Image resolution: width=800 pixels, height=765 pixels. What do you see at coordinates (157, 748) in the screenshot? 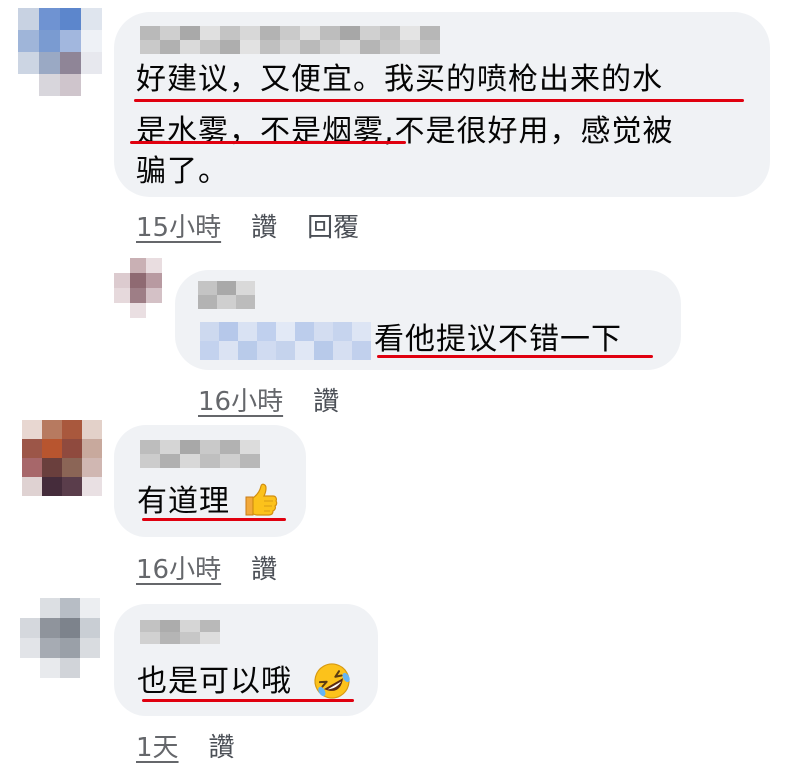
I see `timestamp-link: 1天` at bounding box center [157, 748].